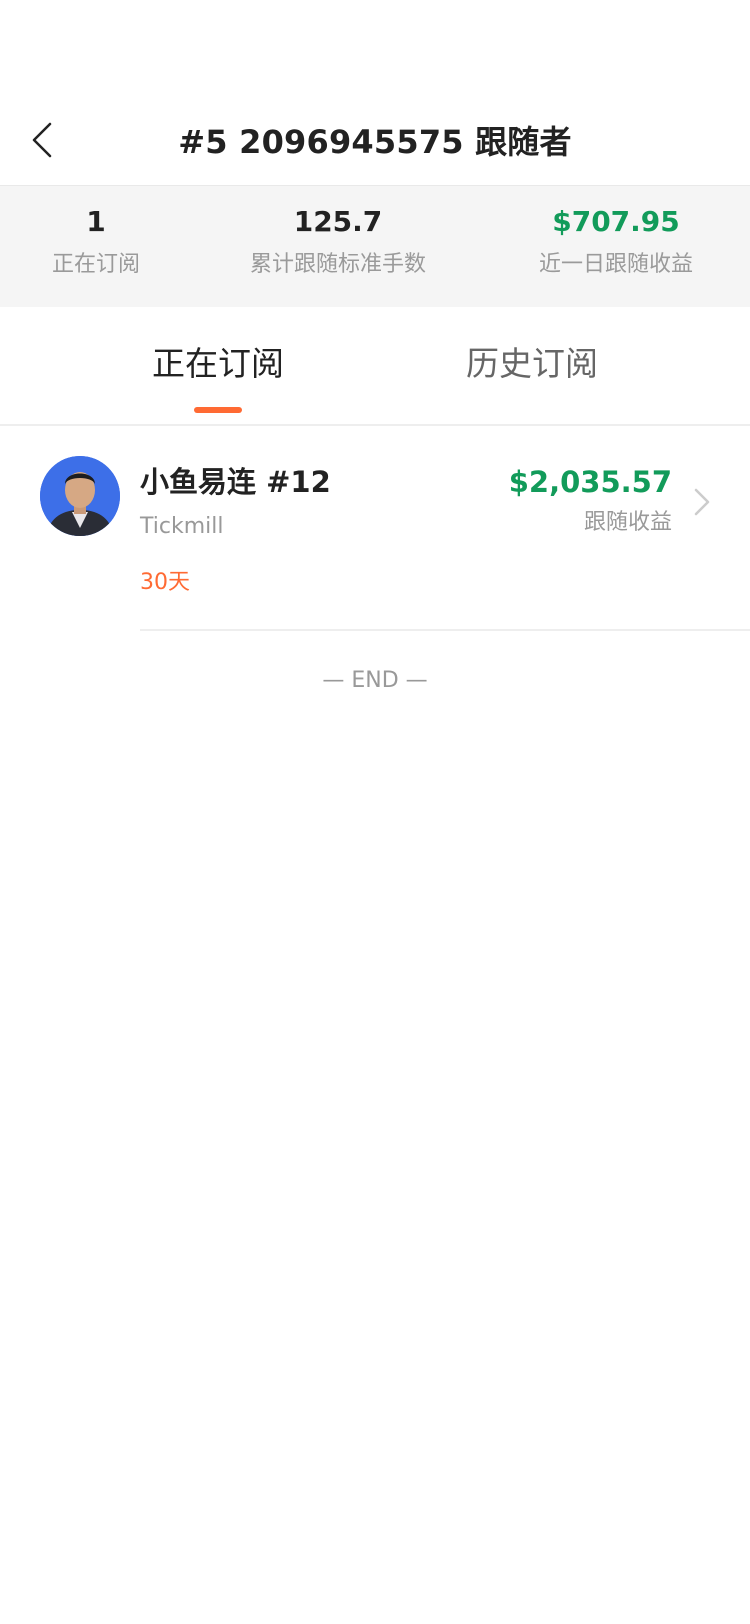 This screenshot has height=1624, width=750. I want to click on active-tab-indicator, so click(218, 410).